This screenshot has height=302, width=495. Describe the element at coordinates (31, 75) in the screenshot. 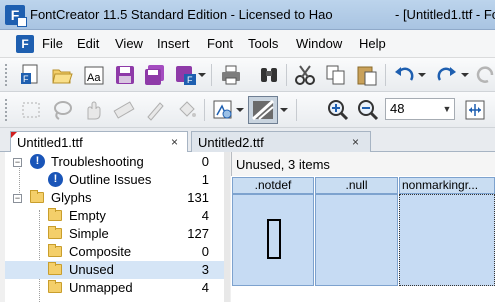

I see `new-font-icon: F` at that location.